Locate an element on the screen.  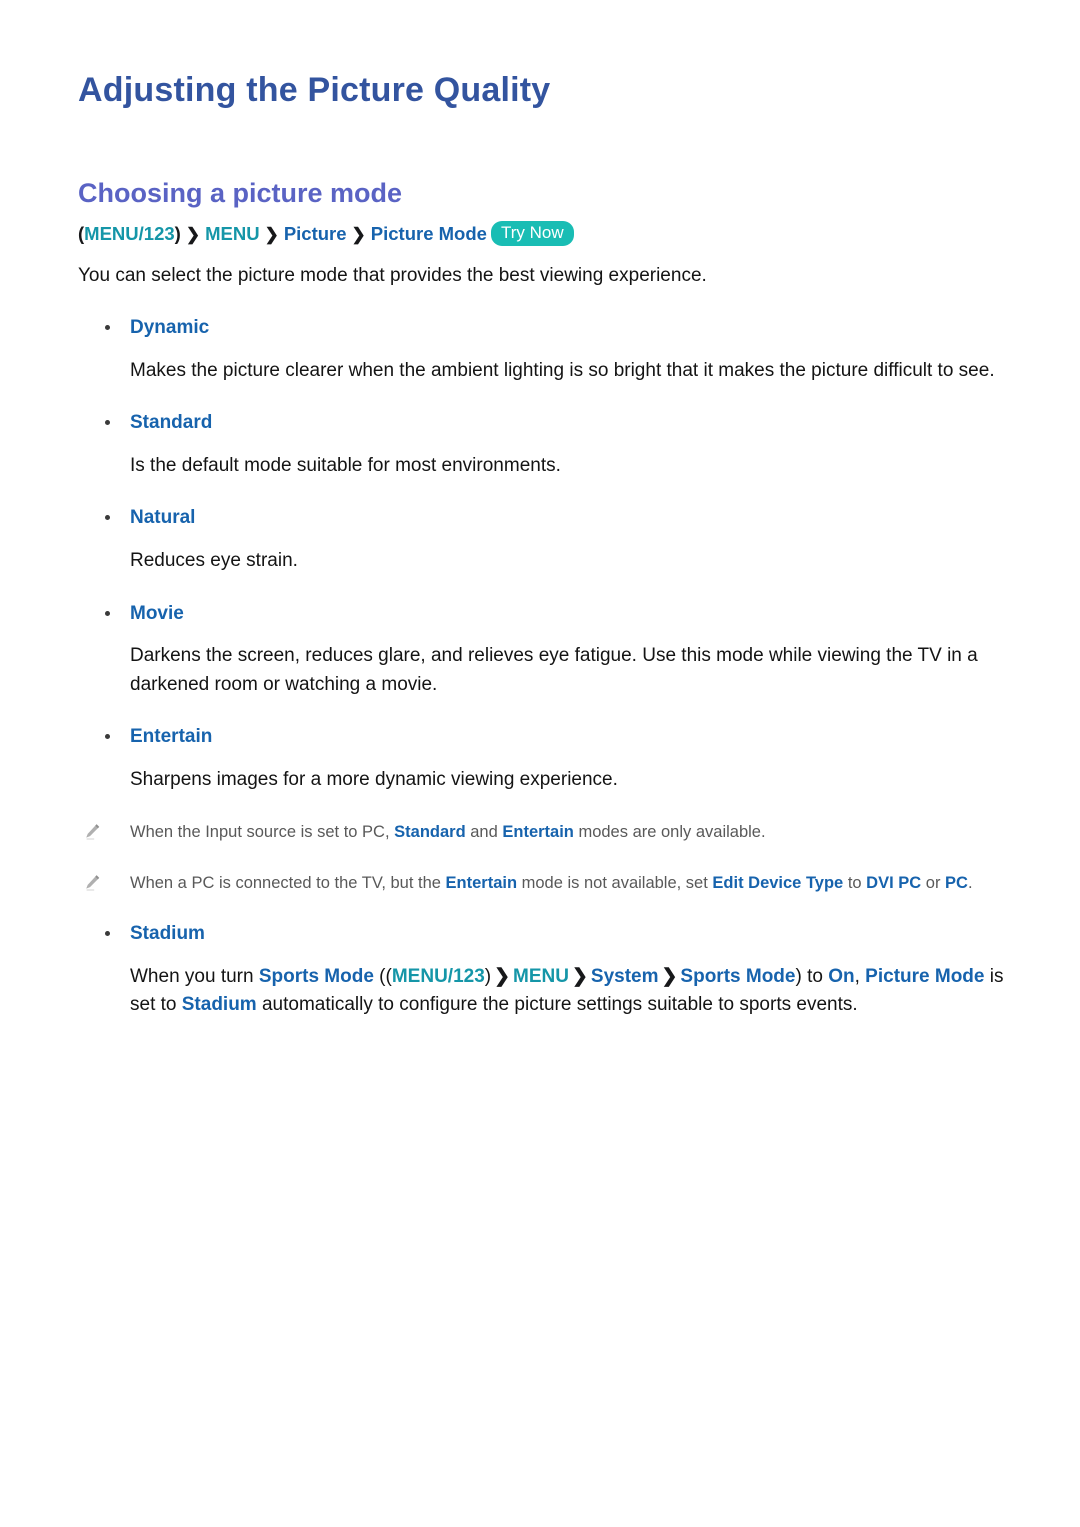
mode-name: Stadium is located at coordinates (167, 933).